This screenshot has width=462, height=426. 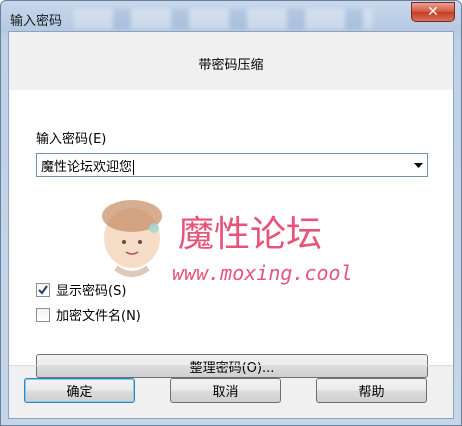 What do you see at coordinates (250, 234) in the screenshot?
I see `svg-text: 魔性论坛` at bounding box center [250, 234].